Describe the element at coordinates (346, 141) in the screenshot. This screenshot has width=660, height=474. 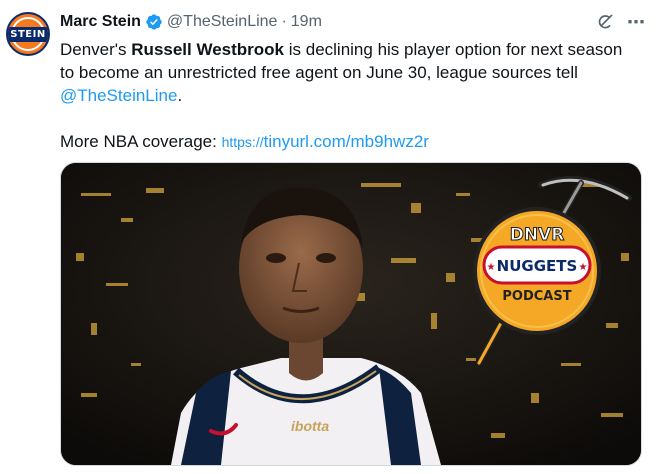
I see `coverage-link: tinyurl.com/mb9hwz2r` at that location.